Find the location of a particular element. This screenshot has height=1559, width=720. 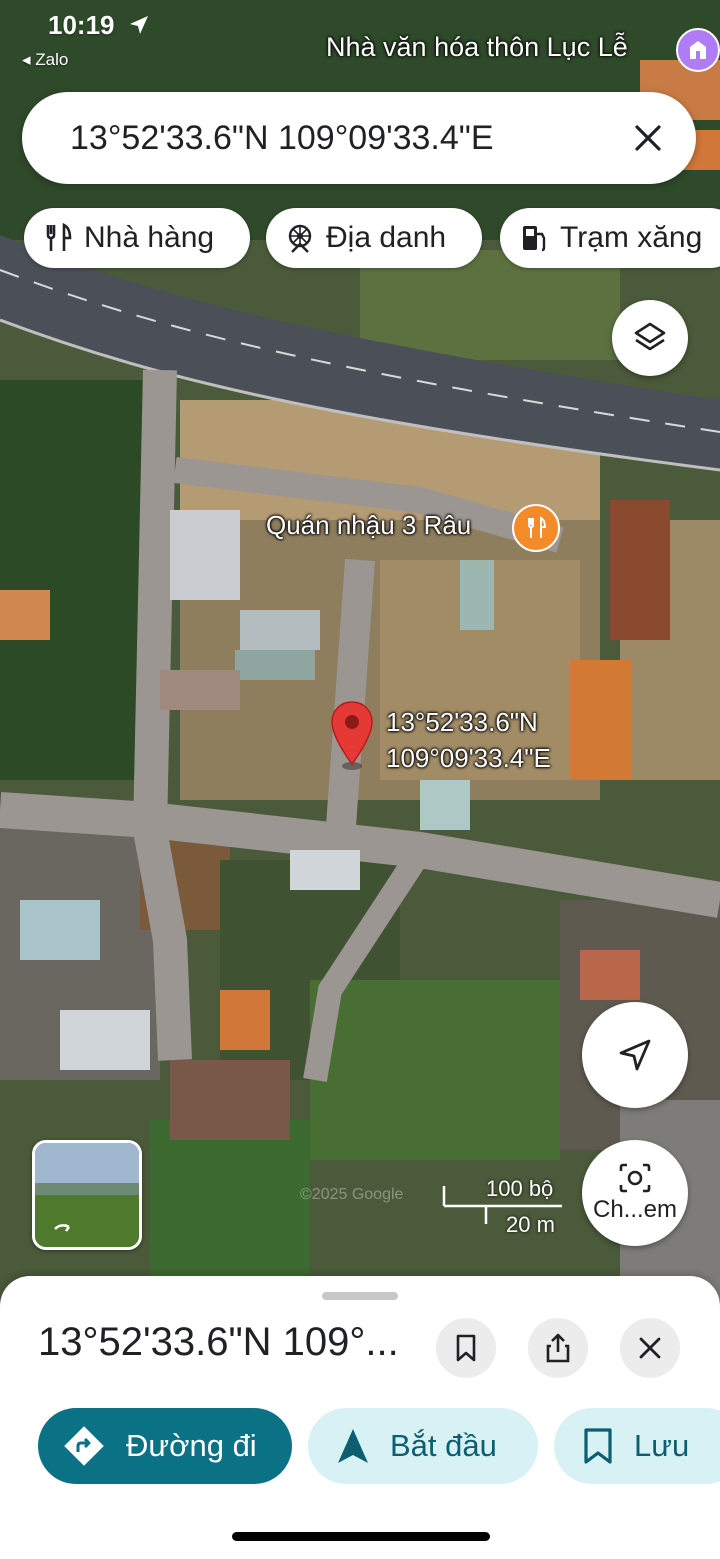

chip-restaurants: Nhà hàng is located at coordinates (137, 238).